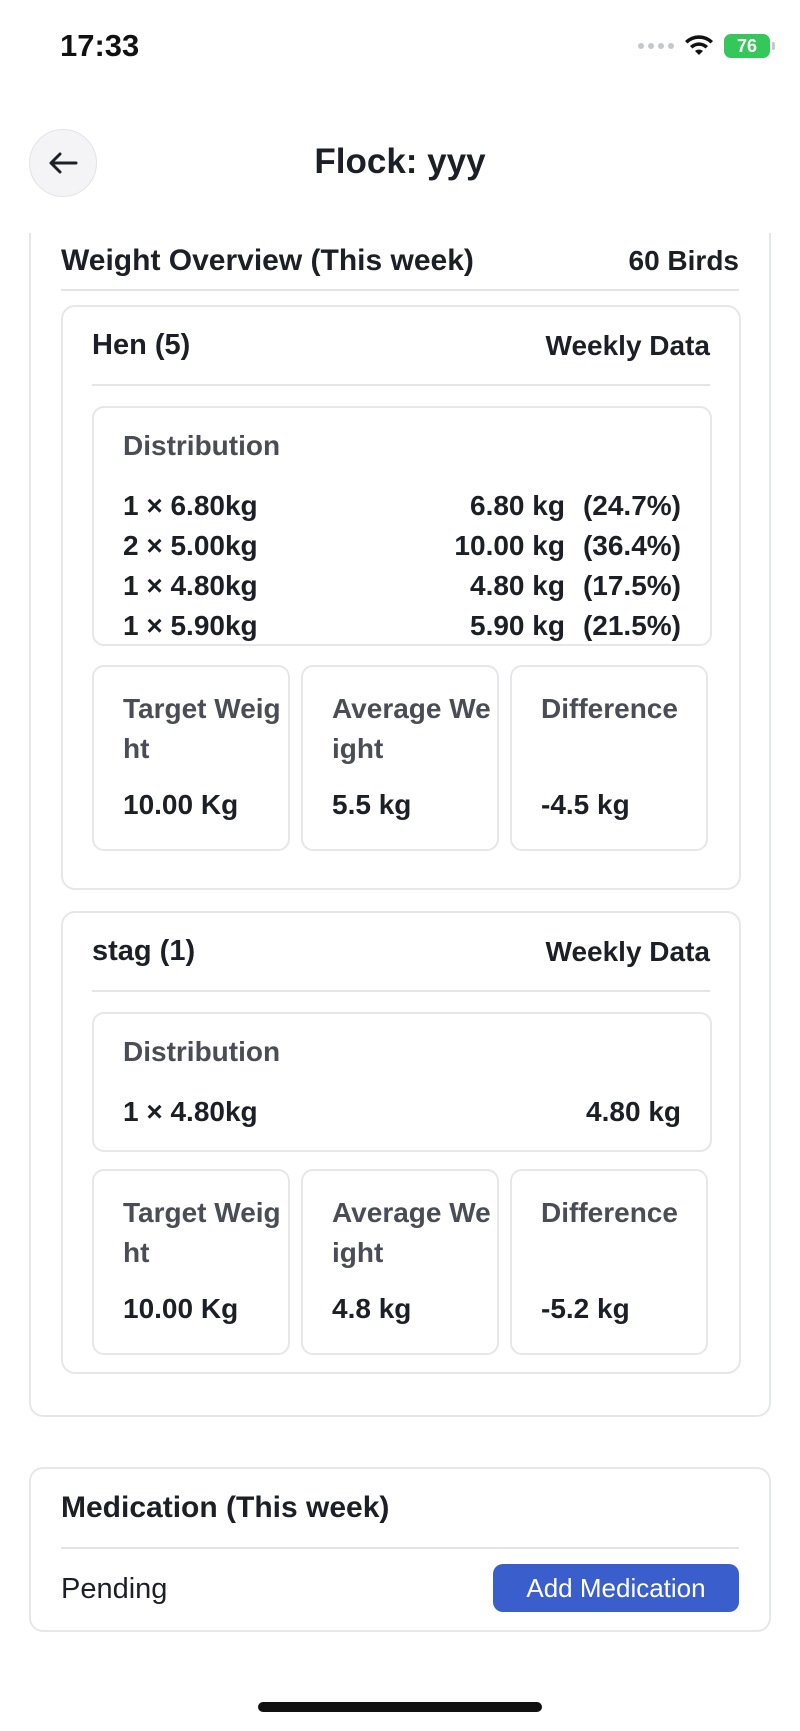  I want to click on distribution-total: 5.90 kg, so click(517, 625).